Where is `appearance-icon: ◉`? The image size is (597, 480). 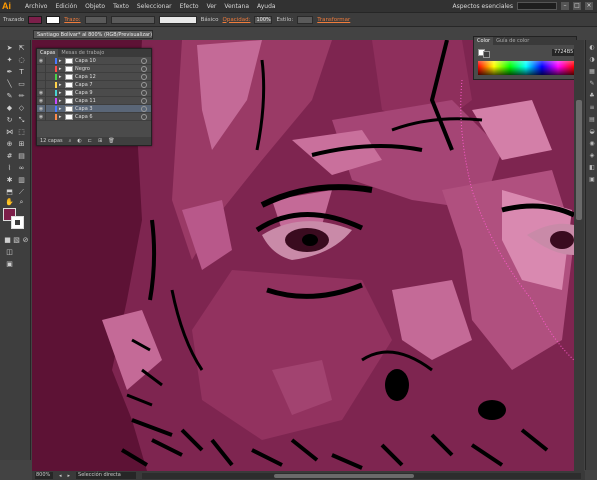
appearance-icon: ◉ is located at coordinates (592, 144).